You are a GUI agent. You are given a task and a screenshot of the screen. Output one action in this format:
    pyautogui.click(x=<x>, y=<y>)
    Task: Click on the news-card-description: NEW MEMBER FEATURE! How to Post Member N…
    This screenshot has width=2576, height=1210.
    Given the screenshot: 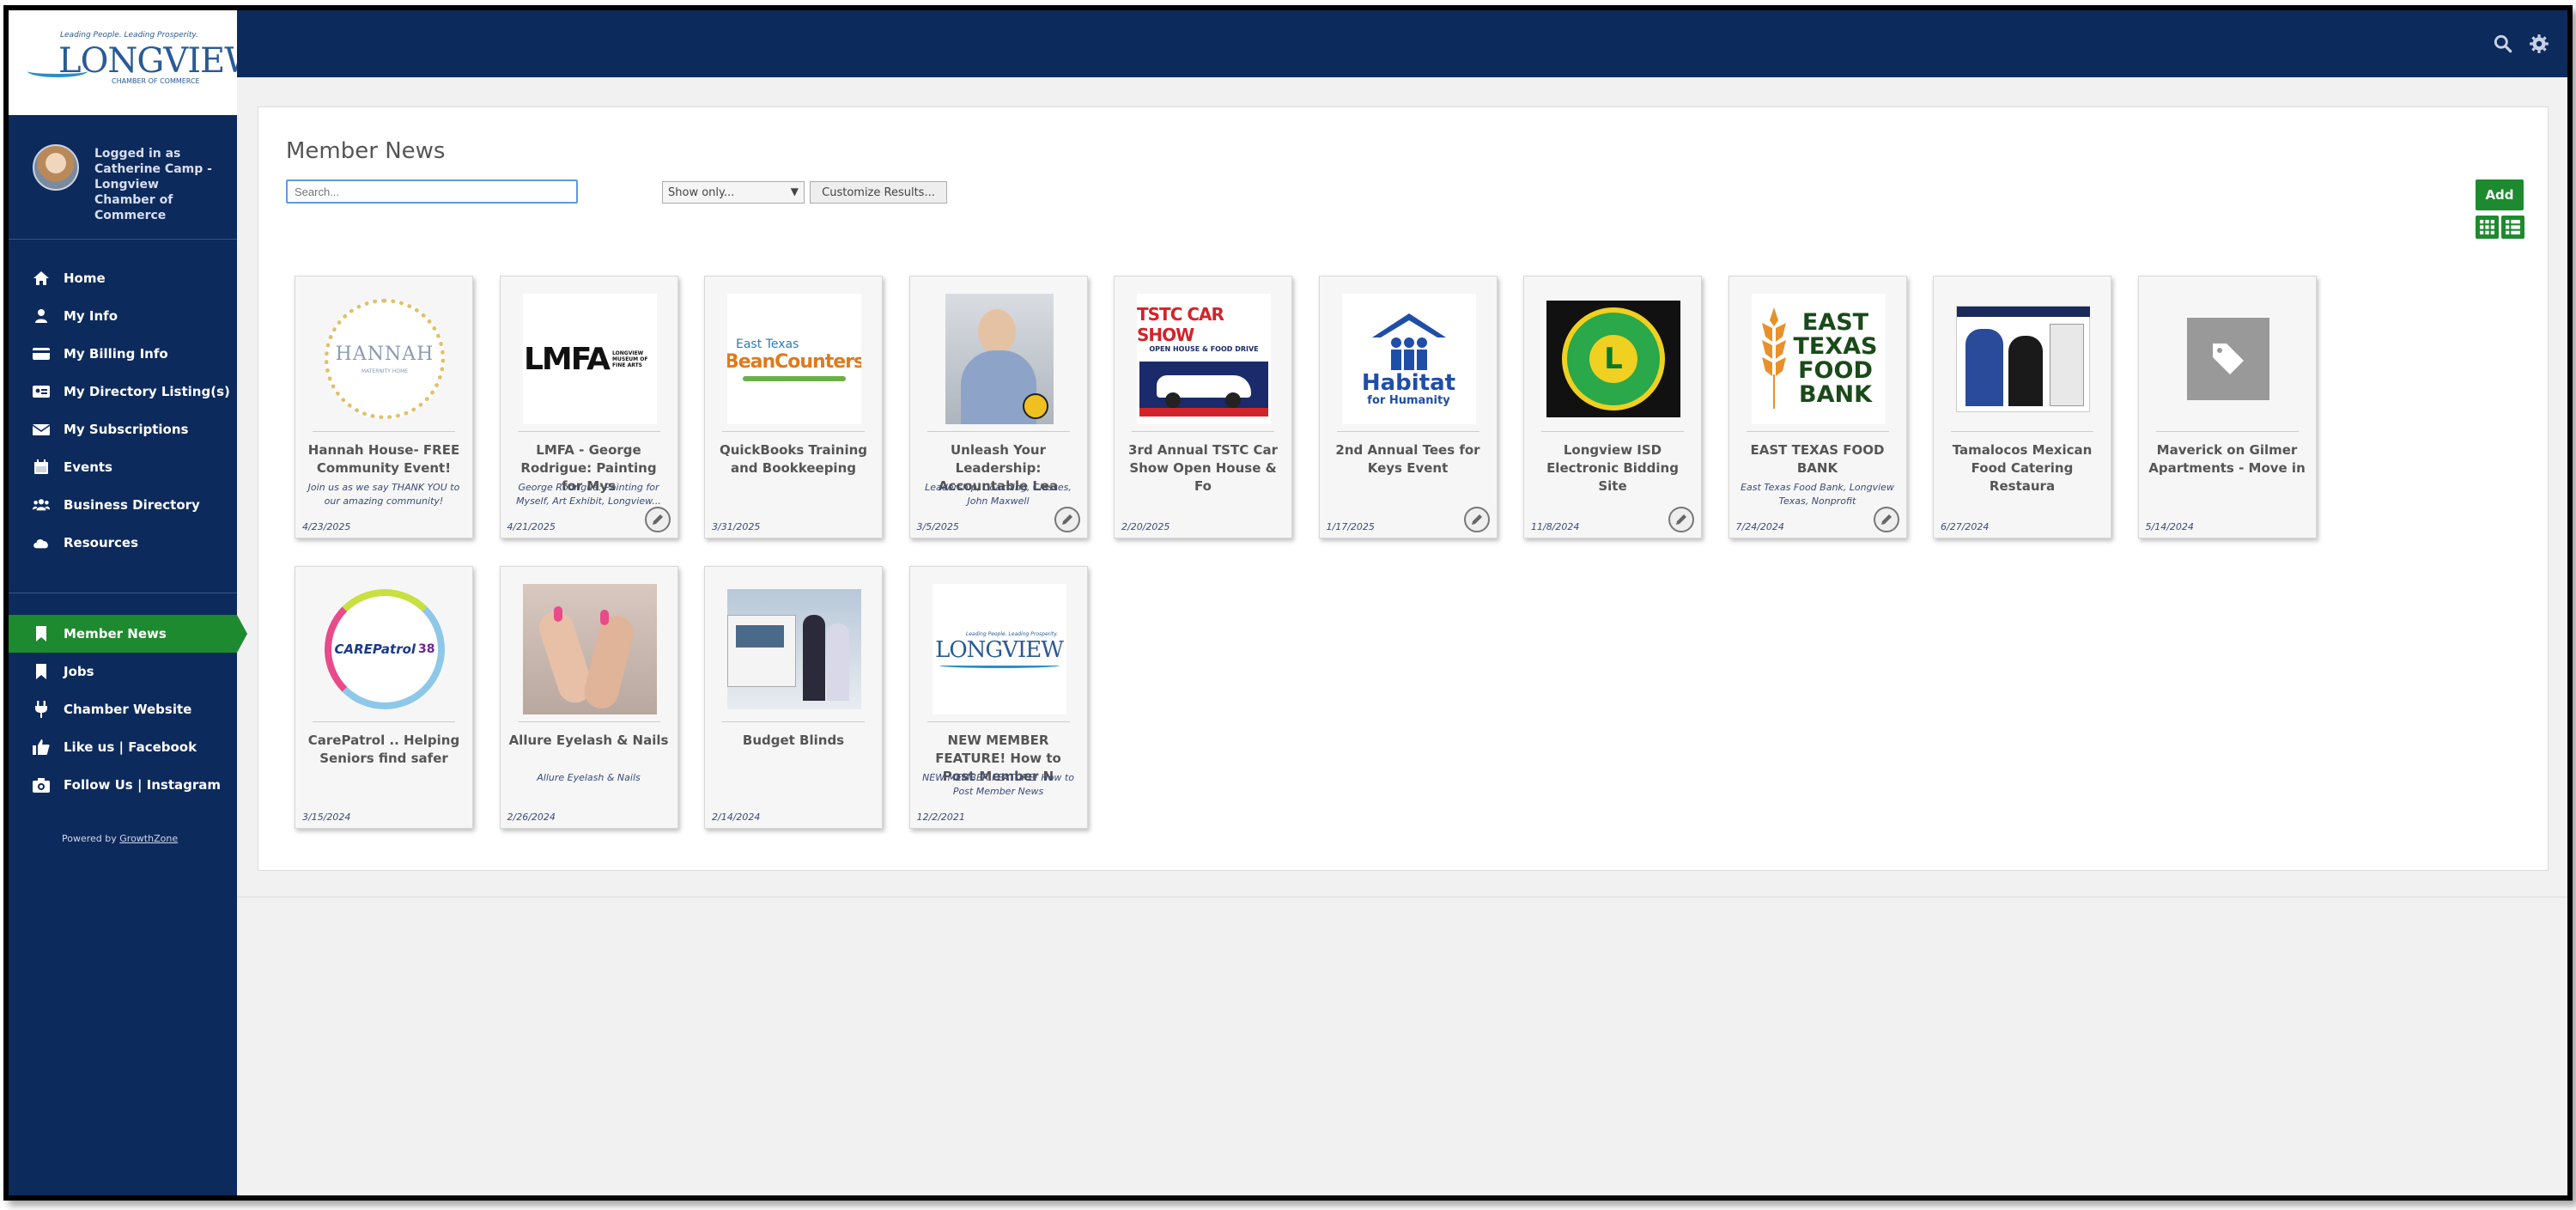 What is the action you would take?
    pyautogui.click(x=998, y=784)
    